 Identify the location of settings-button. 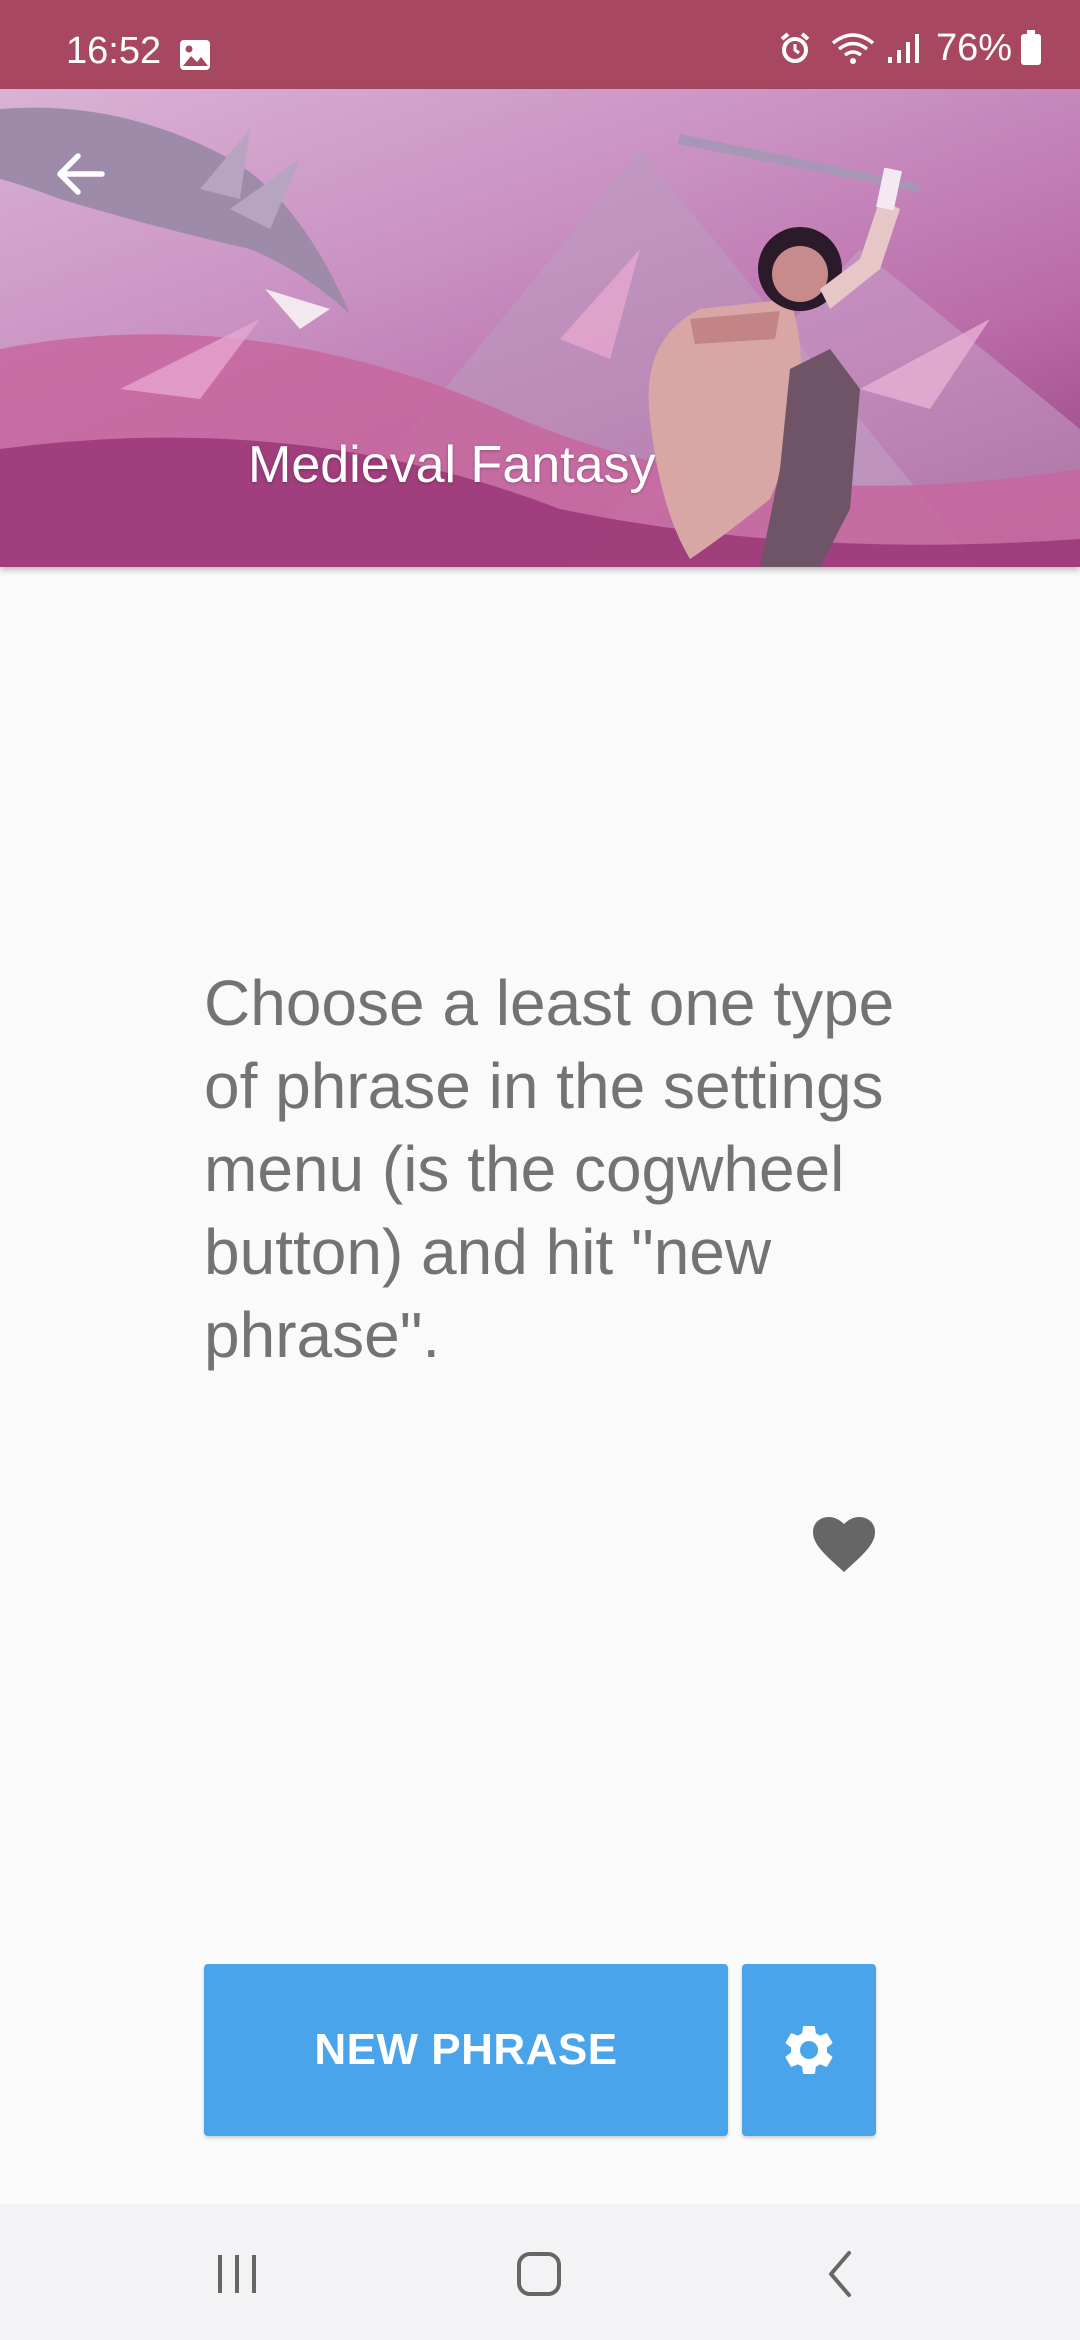
(809, 2050).